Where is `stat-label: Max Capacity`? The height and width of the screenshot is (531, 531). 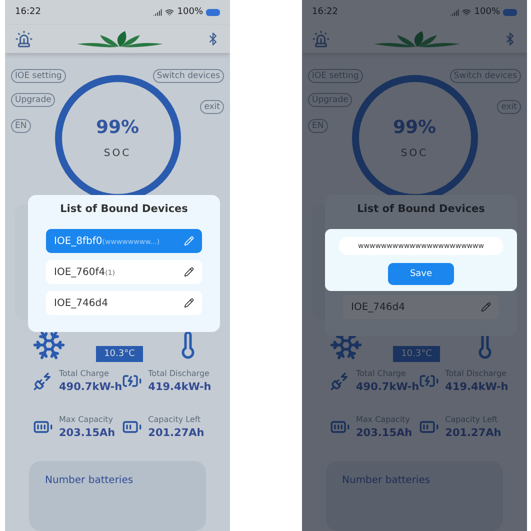
stat-label: Max Capacity is located at coordinates (86, 419).